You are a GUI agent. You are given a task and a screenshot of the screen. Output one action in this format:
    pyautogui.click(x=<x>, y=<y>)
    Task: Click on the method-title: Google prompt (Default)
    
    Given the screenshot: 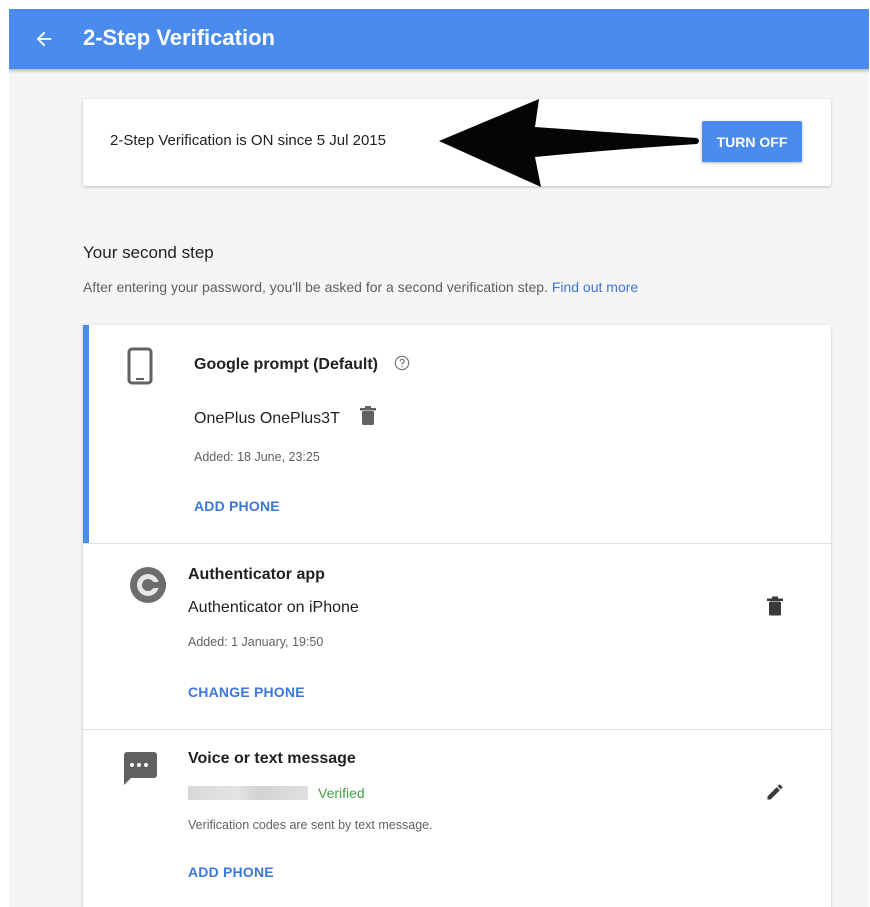 What is the action you would take?
    pyautogui.click(x=302, y=364)
    